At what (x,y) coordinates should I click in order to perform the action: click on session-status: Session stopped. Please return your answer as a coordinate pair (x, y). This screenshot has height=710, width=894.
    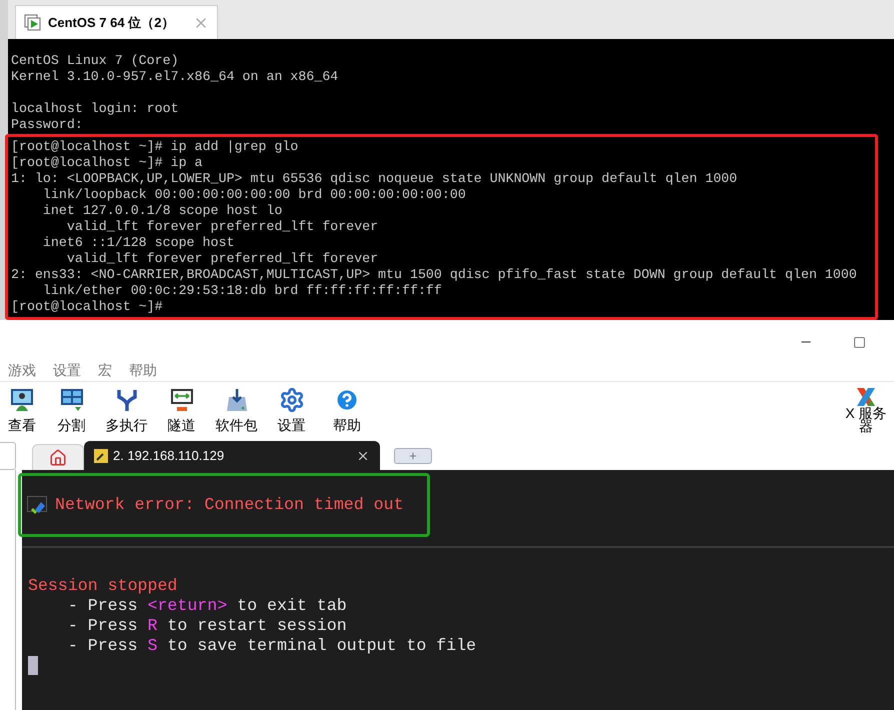
    Looking at the image, I should click on (103, 586).